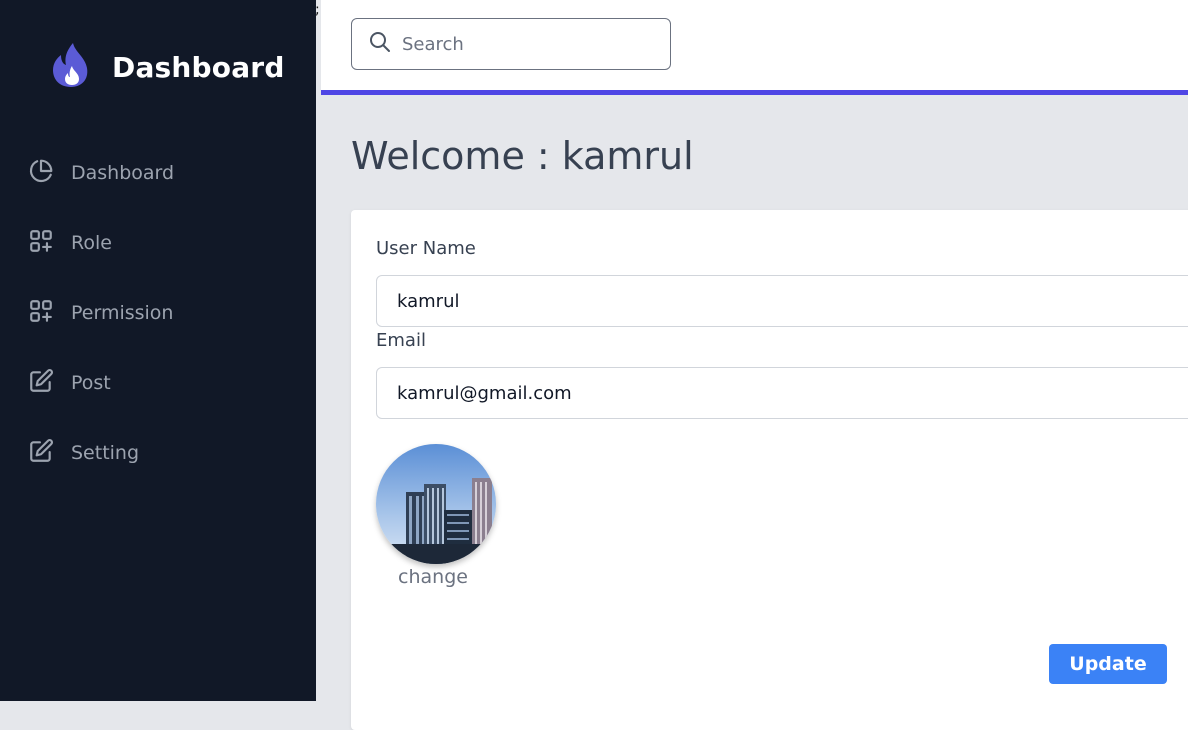 The width and height of the screenshot is (1188, 730). What do you see at coordinates (91, 383) in the screenshot?
I see `sidebar-item-label: Post` at bounding box center [91, 383].